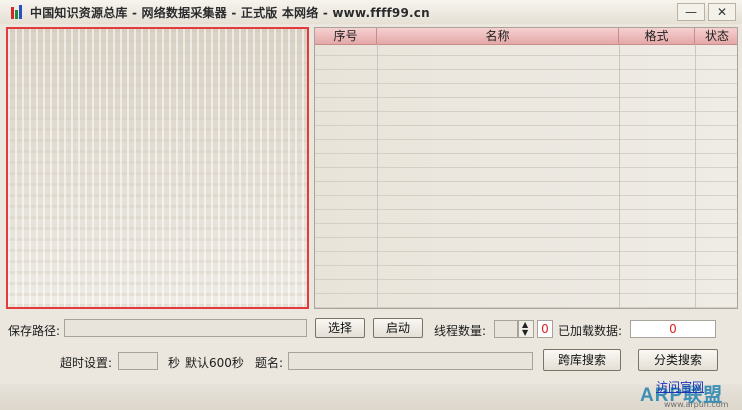 The width and height of the screenshot is (742, 410). Describe the element at coordinates (18, 12) in the screenshot. I see `app-icon` at that location.